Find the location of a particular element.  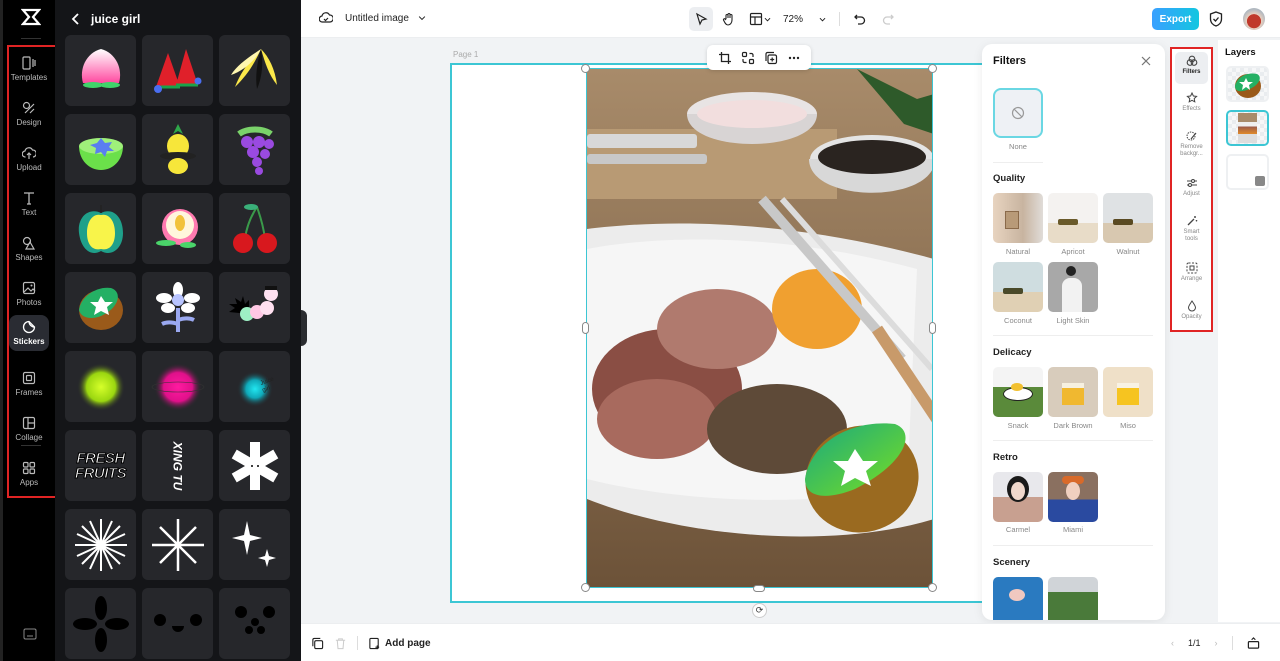

filter-miami is located at coordinates (1073, 497).